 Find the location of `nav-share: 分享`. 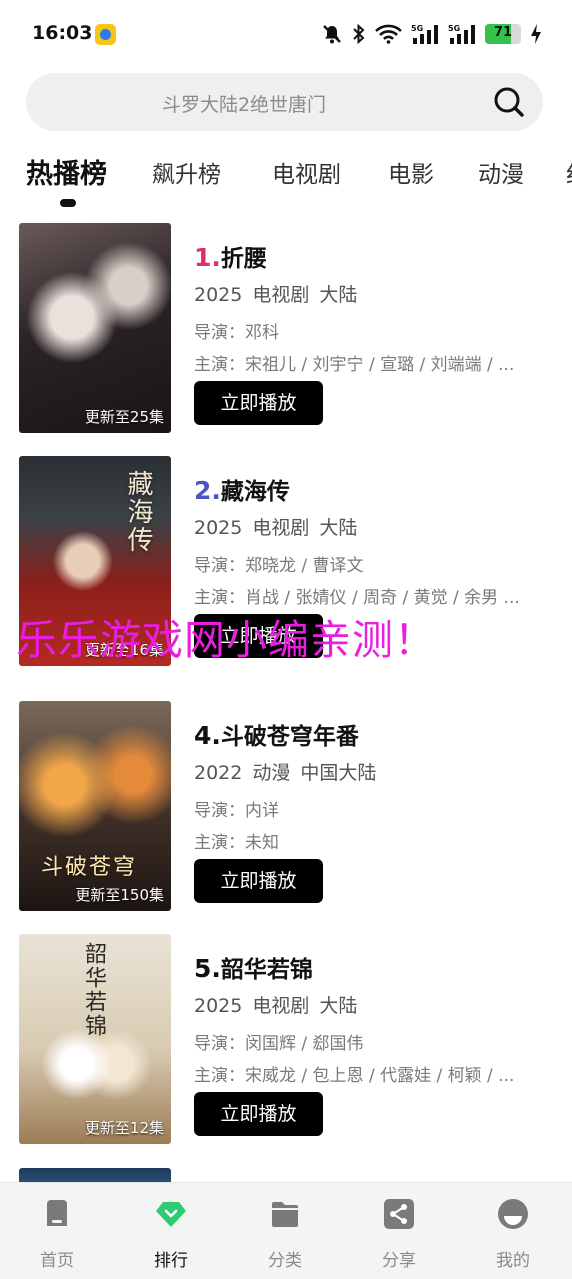

nav-share: 分享 is located at coordinates (399, 1231).